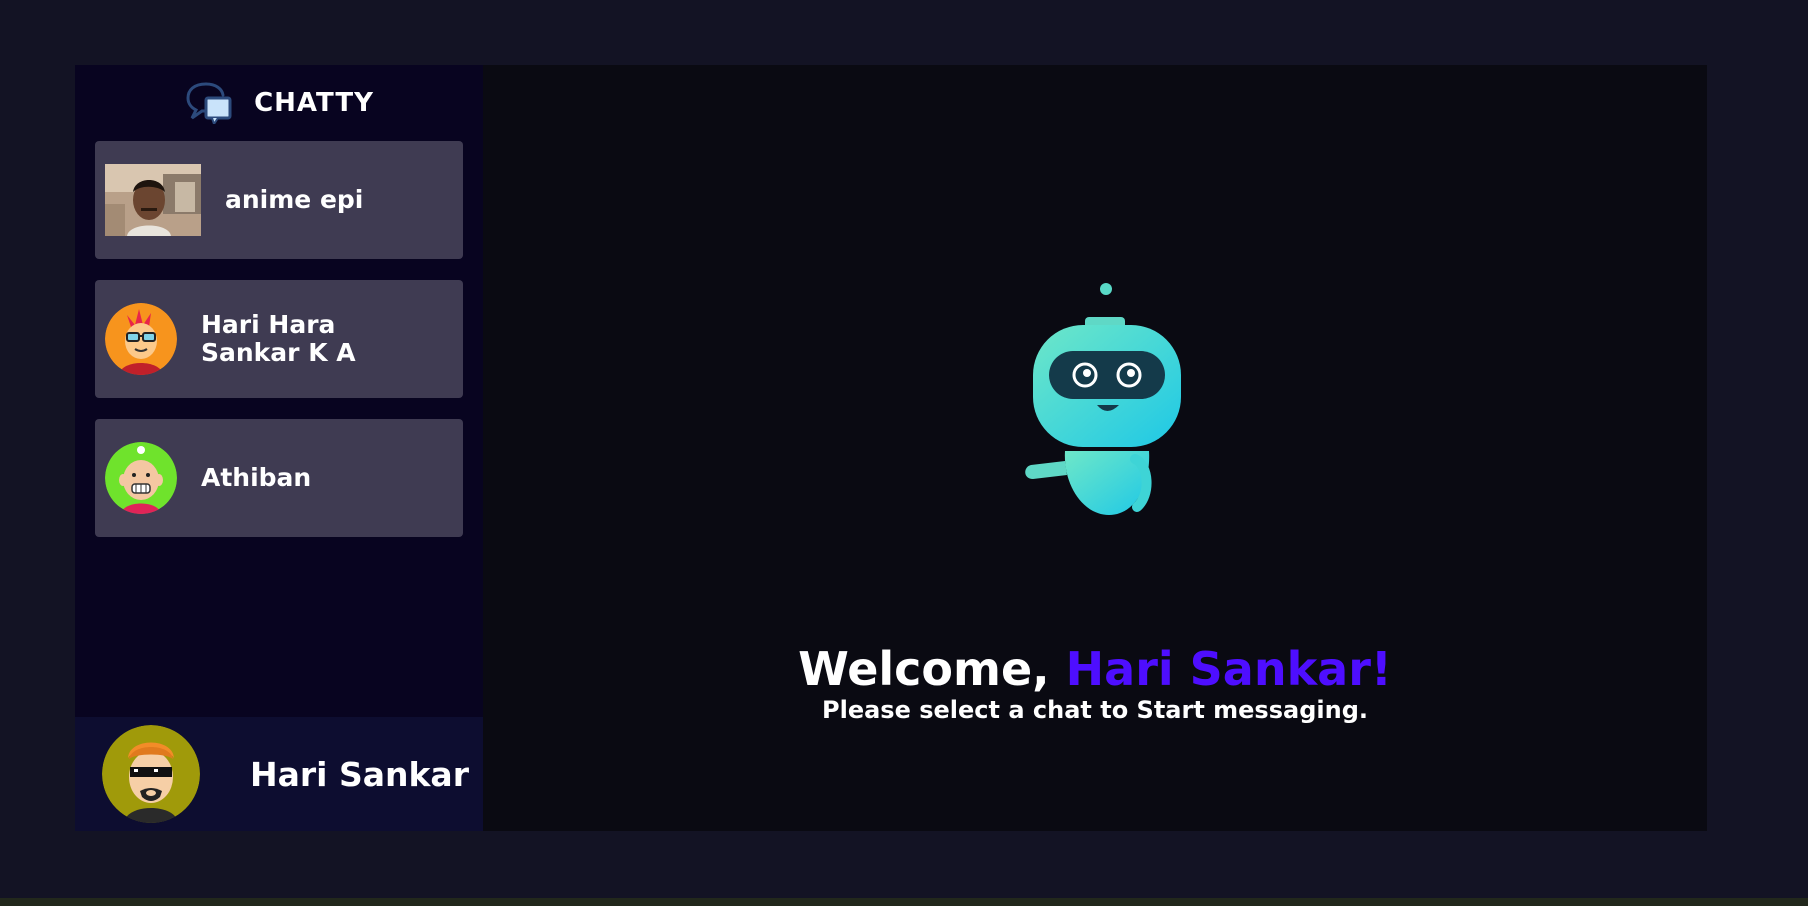 The image size is (1808, 906). What do you see at coordinates (209, 103) in the screenshot?
I see `chat-bubbles-icon` at bounding box center [209, 103].